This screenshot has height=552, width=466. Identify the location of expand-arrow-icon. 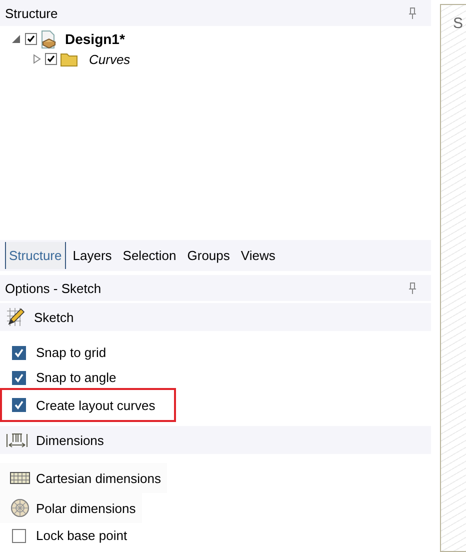
(37, 59).